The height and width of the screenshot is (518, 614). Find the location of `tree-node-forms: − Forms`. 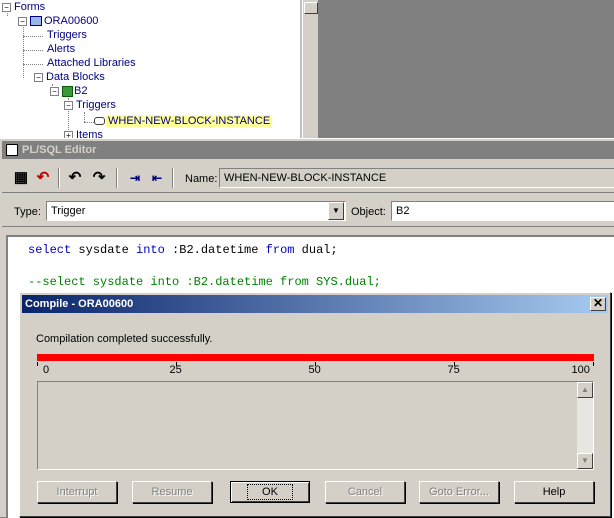

tree-node-forms: − Forms is located at coordinates (23, 7).